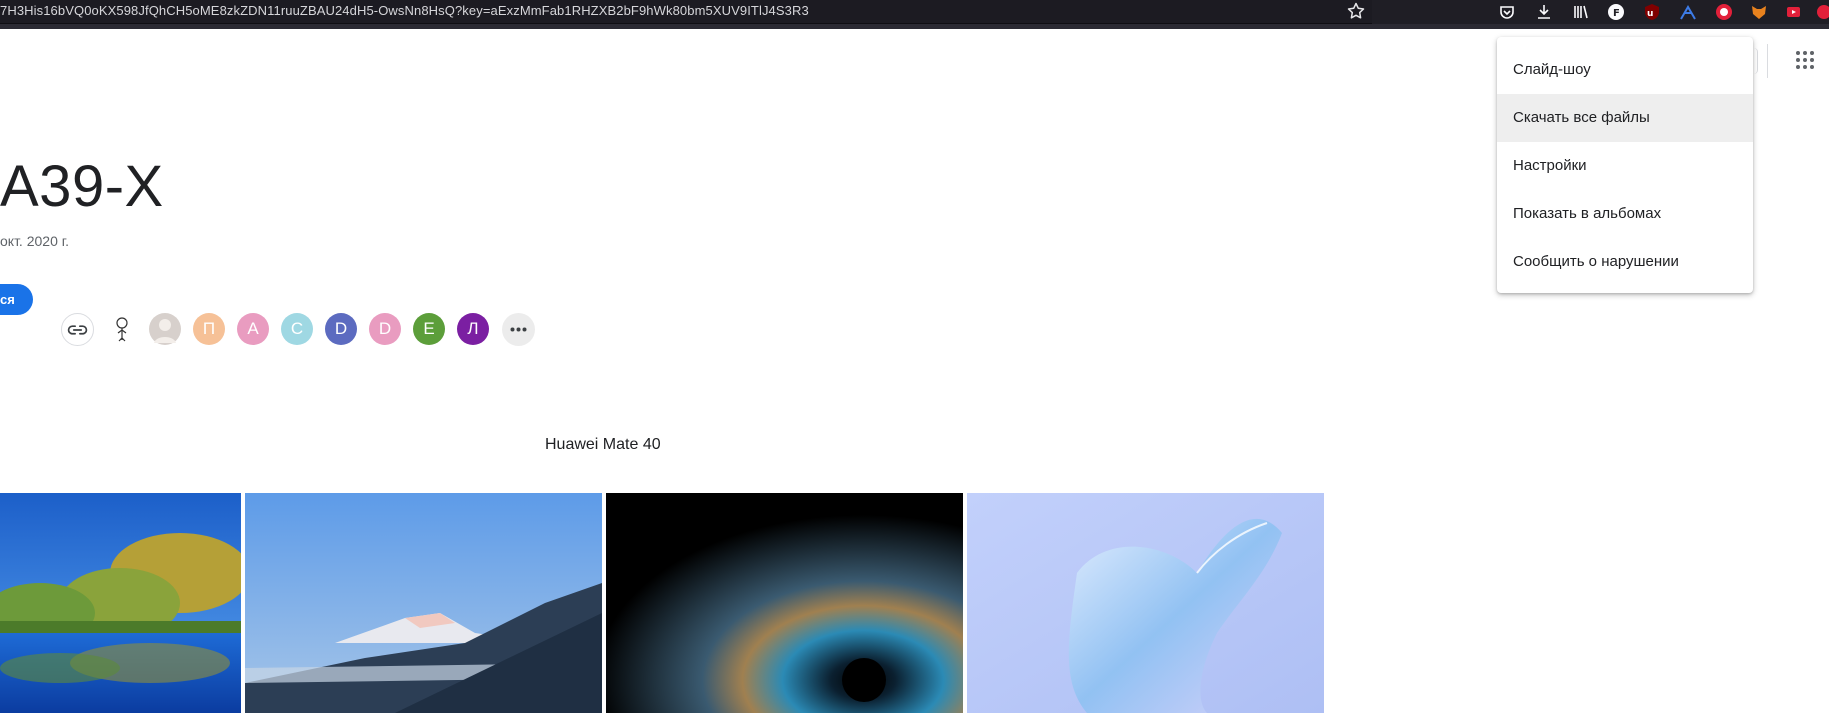 The image size is (1829, 713). I want to click on extension-f-icon: F, so click(1616, 12).